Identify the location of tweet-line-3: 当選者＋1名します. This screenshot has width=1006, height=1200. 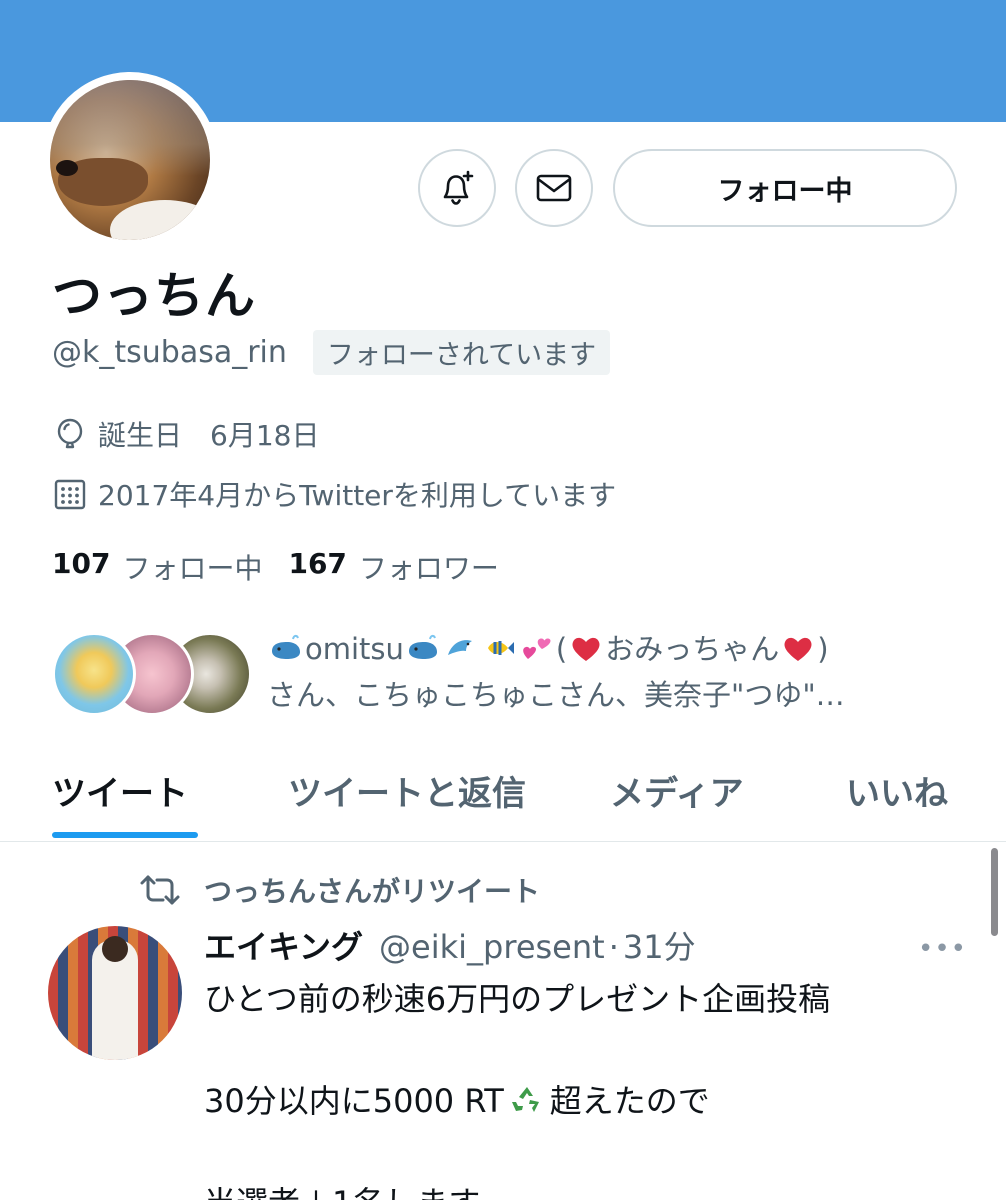
(589, 1190).